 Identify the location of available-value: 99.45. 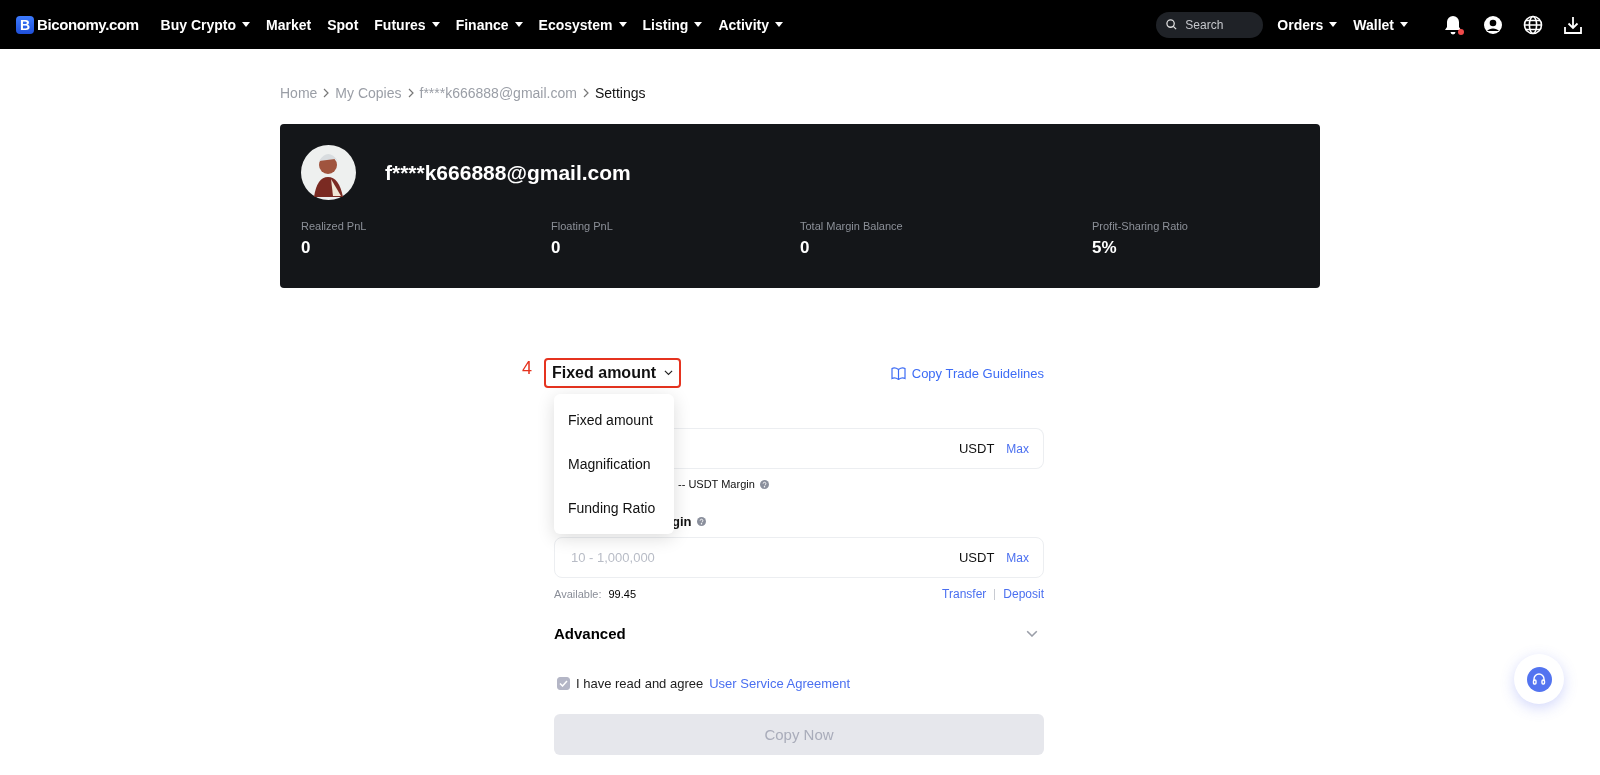
(622, 594).